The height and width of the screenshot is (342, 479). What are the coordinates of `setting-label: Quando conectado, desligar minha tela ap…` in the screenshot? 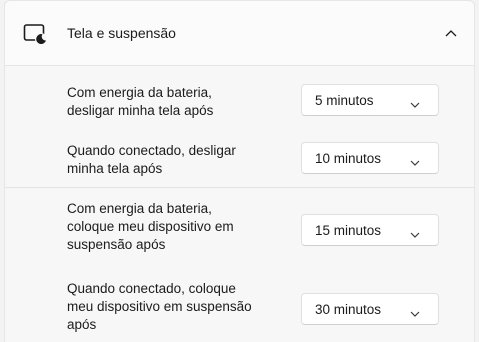 It's located at (151, 159).